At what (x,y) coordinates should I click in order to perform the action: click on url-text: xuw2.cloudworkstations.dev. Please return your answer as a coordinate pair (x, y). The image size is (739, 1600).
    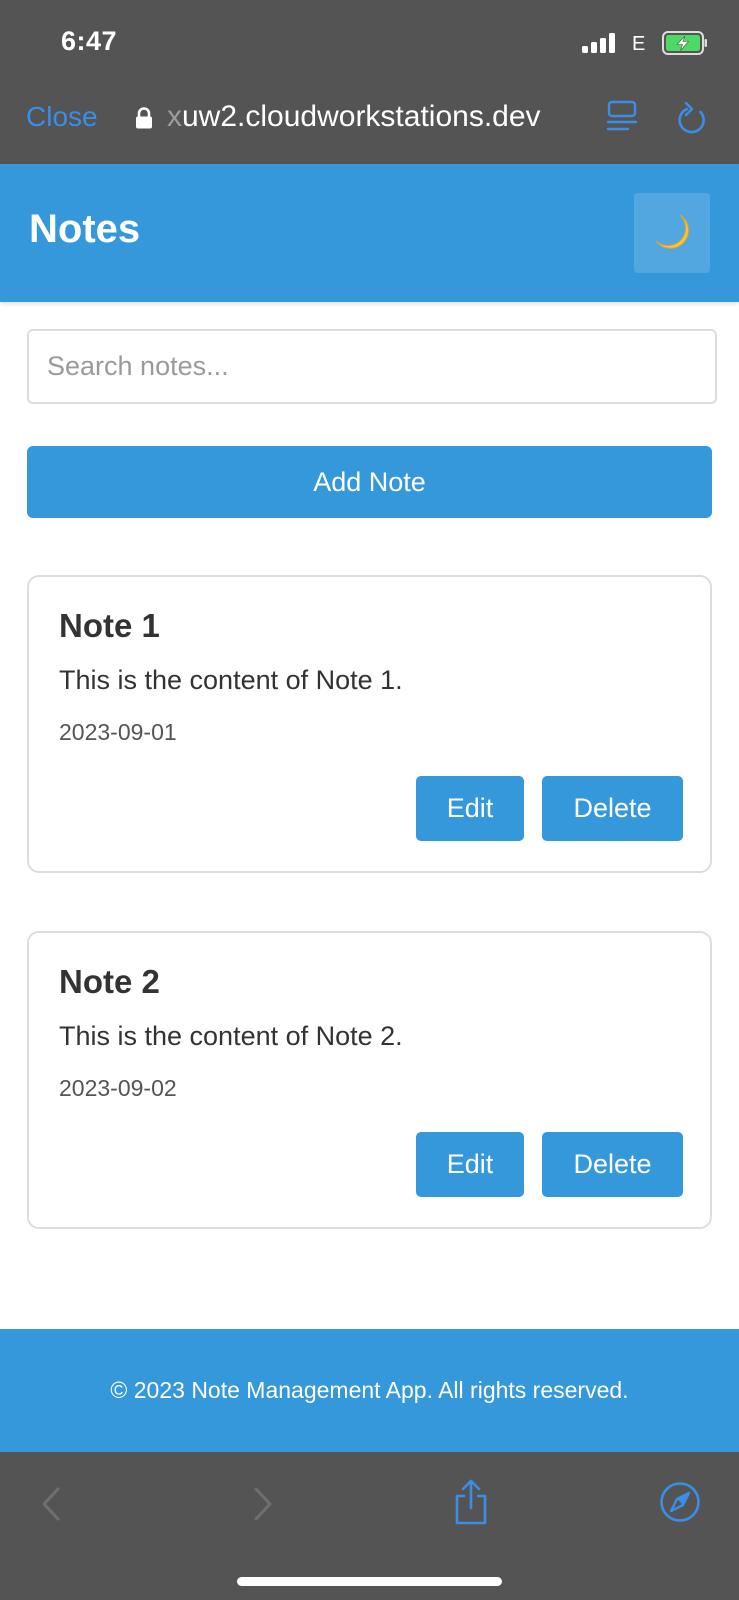
    Looking at the image, I should click on (354, 117).